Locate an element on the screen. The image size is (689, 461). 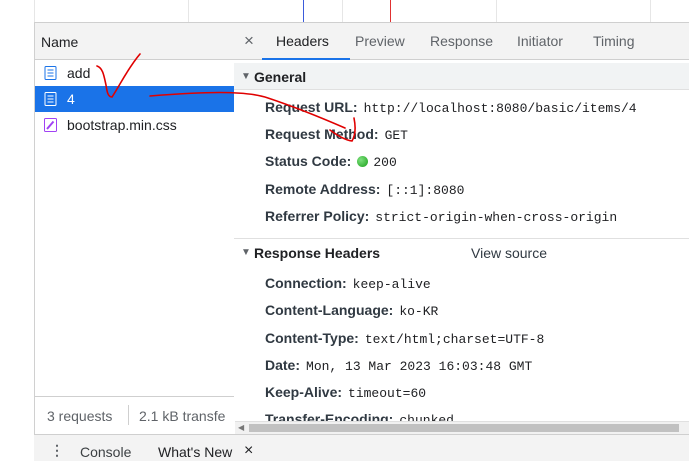
header-row-transfer-encoding: Transfer-Encoding: chunked is located at coordinates (359, 416).